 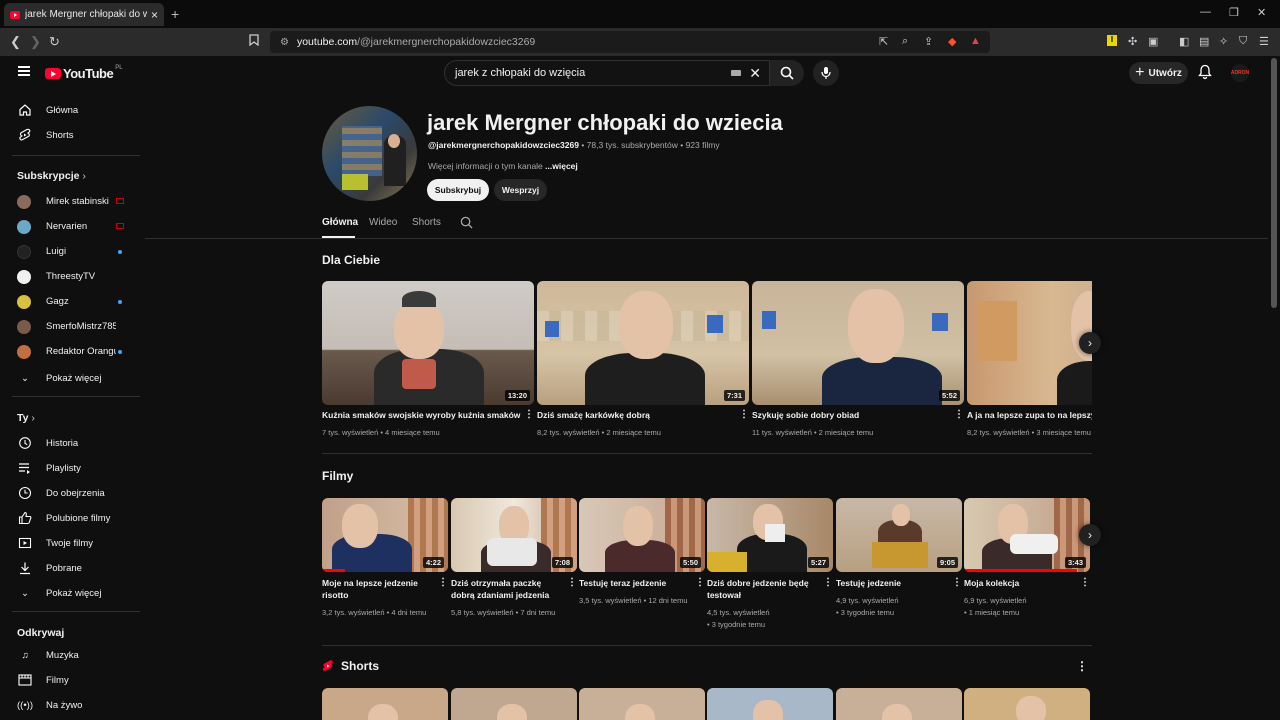 I want to click on sidebar-subscription: Luigi, so click(x=72, y=252).